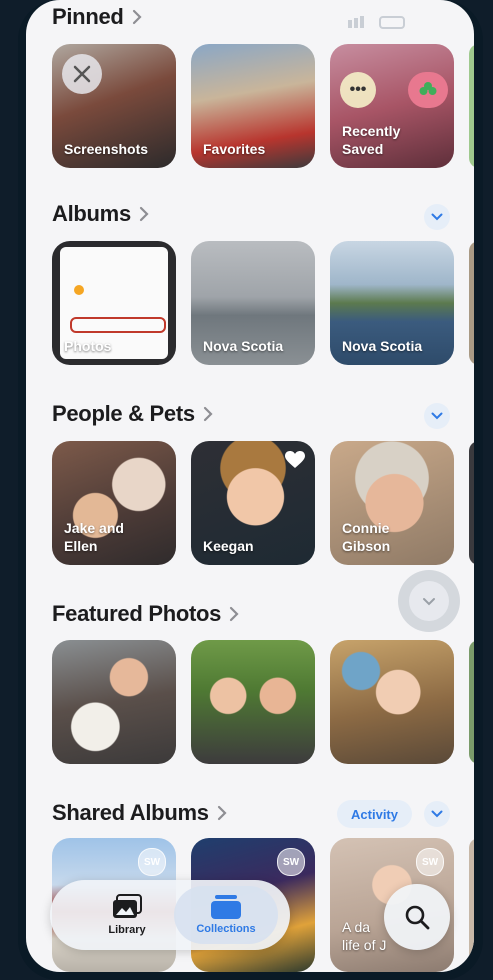 This screenshot has width=493, height=980. What do you see at coordinates (428, 90) in the screenshot?
I see `shamrock-icon` at bounding box center [428, 90].